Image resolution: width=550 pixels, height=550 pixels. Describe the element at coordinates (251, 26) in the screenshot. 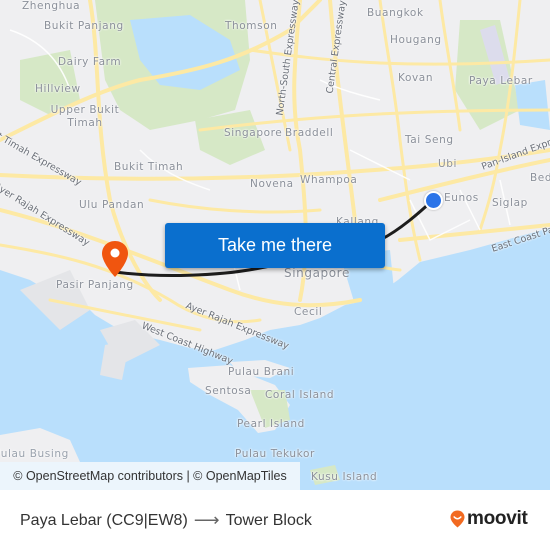

I see `place-label: Thomson` at that location.